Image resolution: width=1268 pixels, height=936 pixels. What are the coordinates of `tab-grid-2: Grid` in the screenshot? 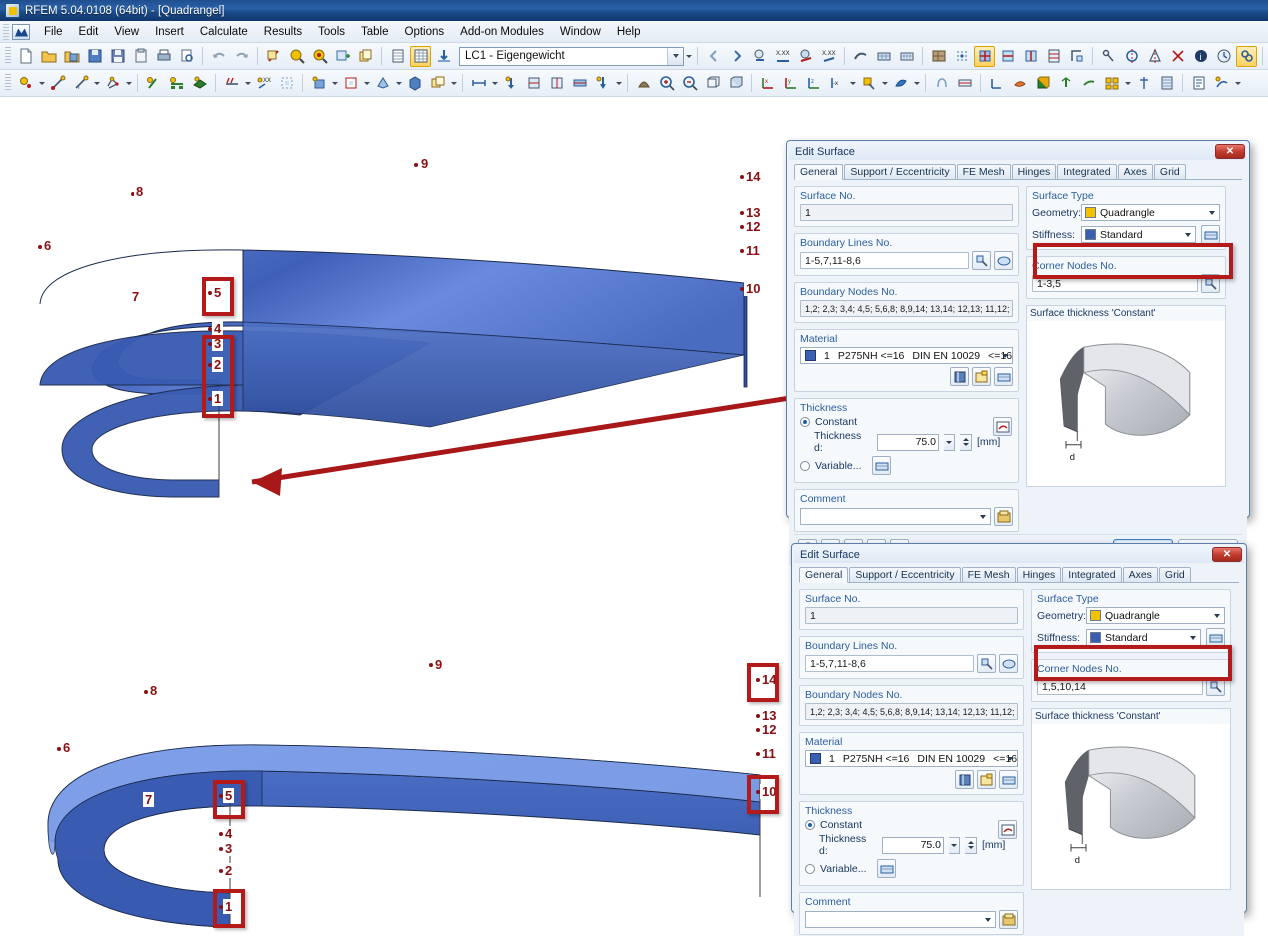 It's located at (1174, 574).